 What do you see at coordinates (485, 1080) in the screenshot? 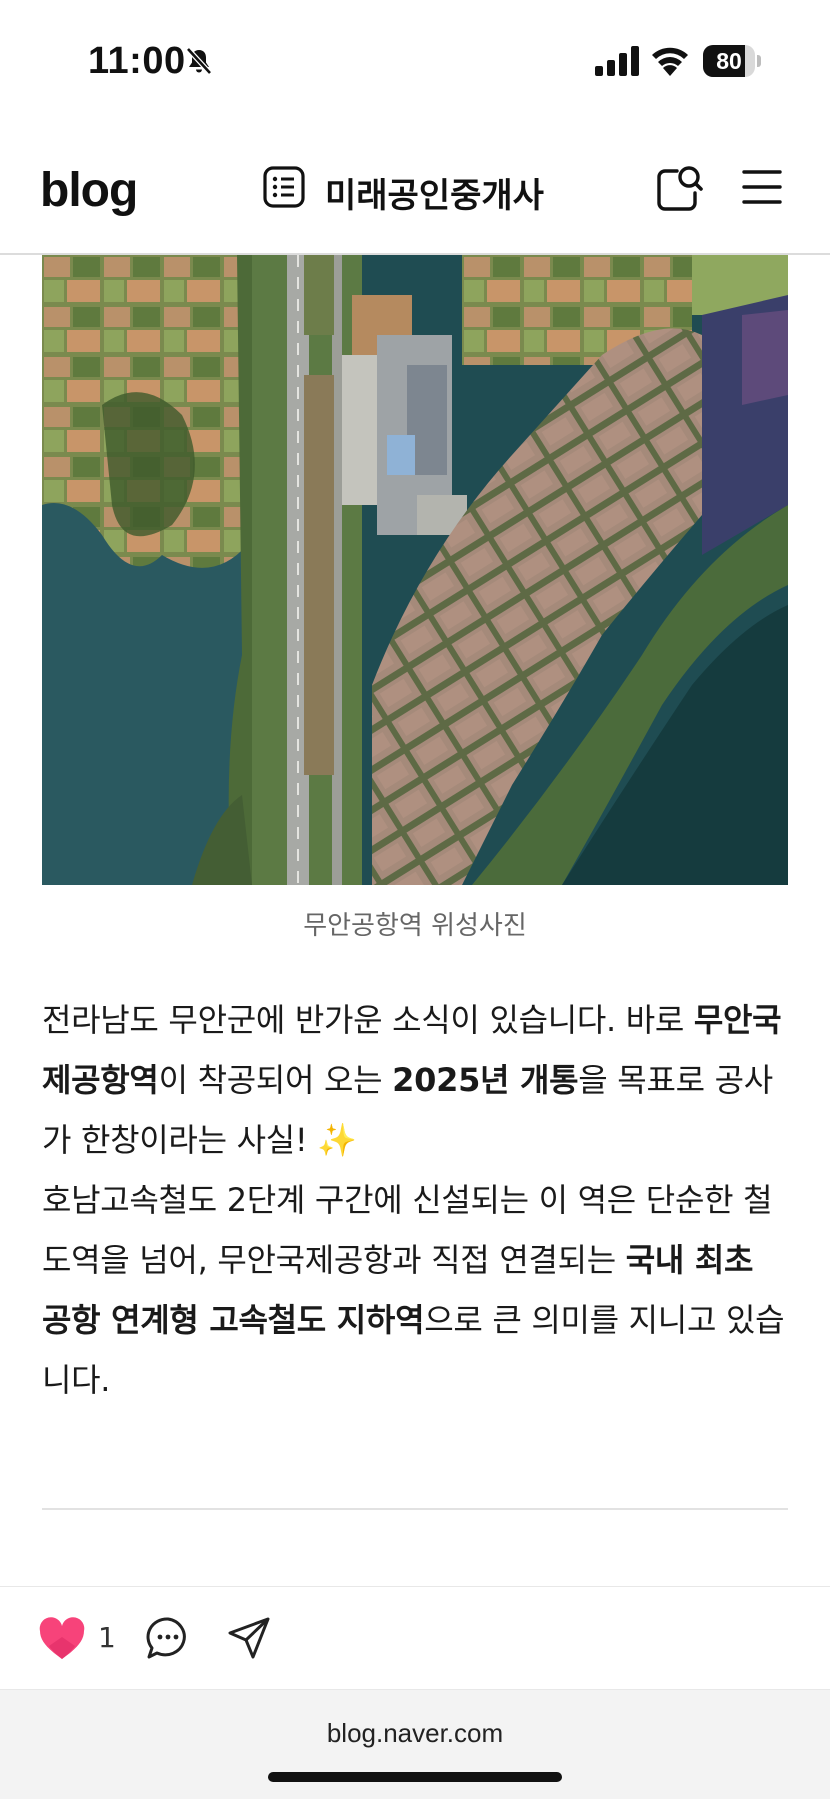
I see `highlight-opening-year: 2025년 개통` at bounding box center [485, 1080].